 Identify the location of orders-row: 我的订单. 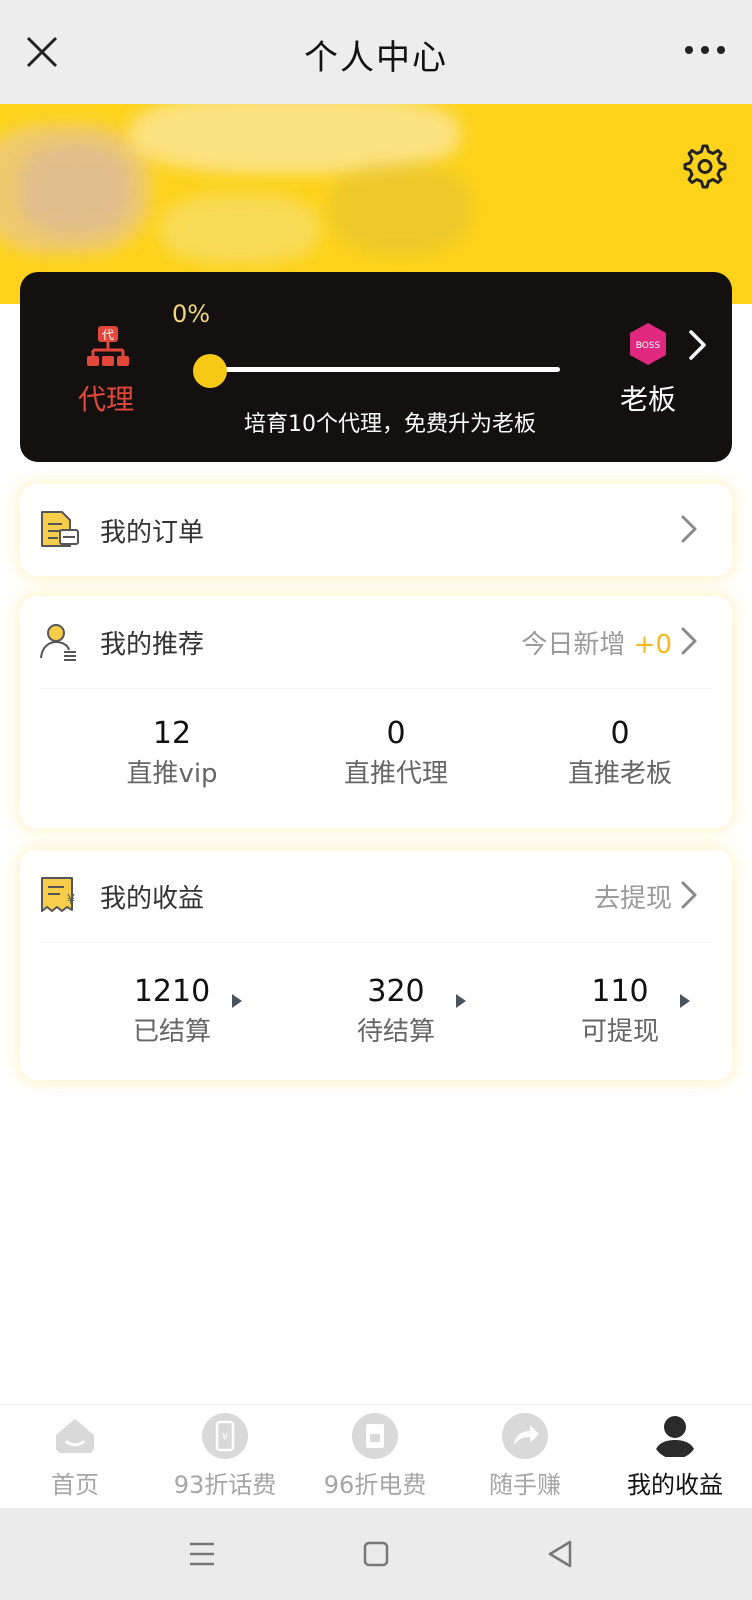
(376, 529).